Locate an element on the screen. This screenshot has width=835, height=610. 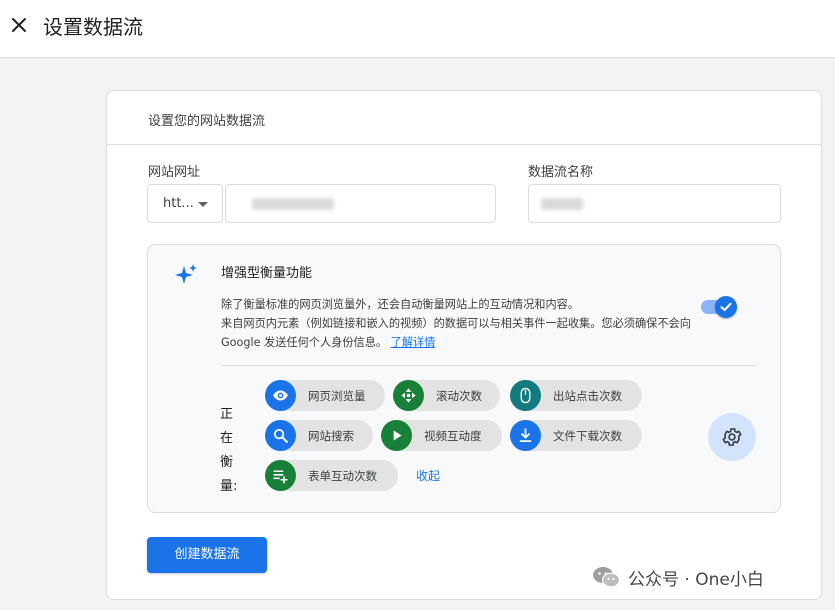
sparkle-icon is located at coordinates (186, 275).